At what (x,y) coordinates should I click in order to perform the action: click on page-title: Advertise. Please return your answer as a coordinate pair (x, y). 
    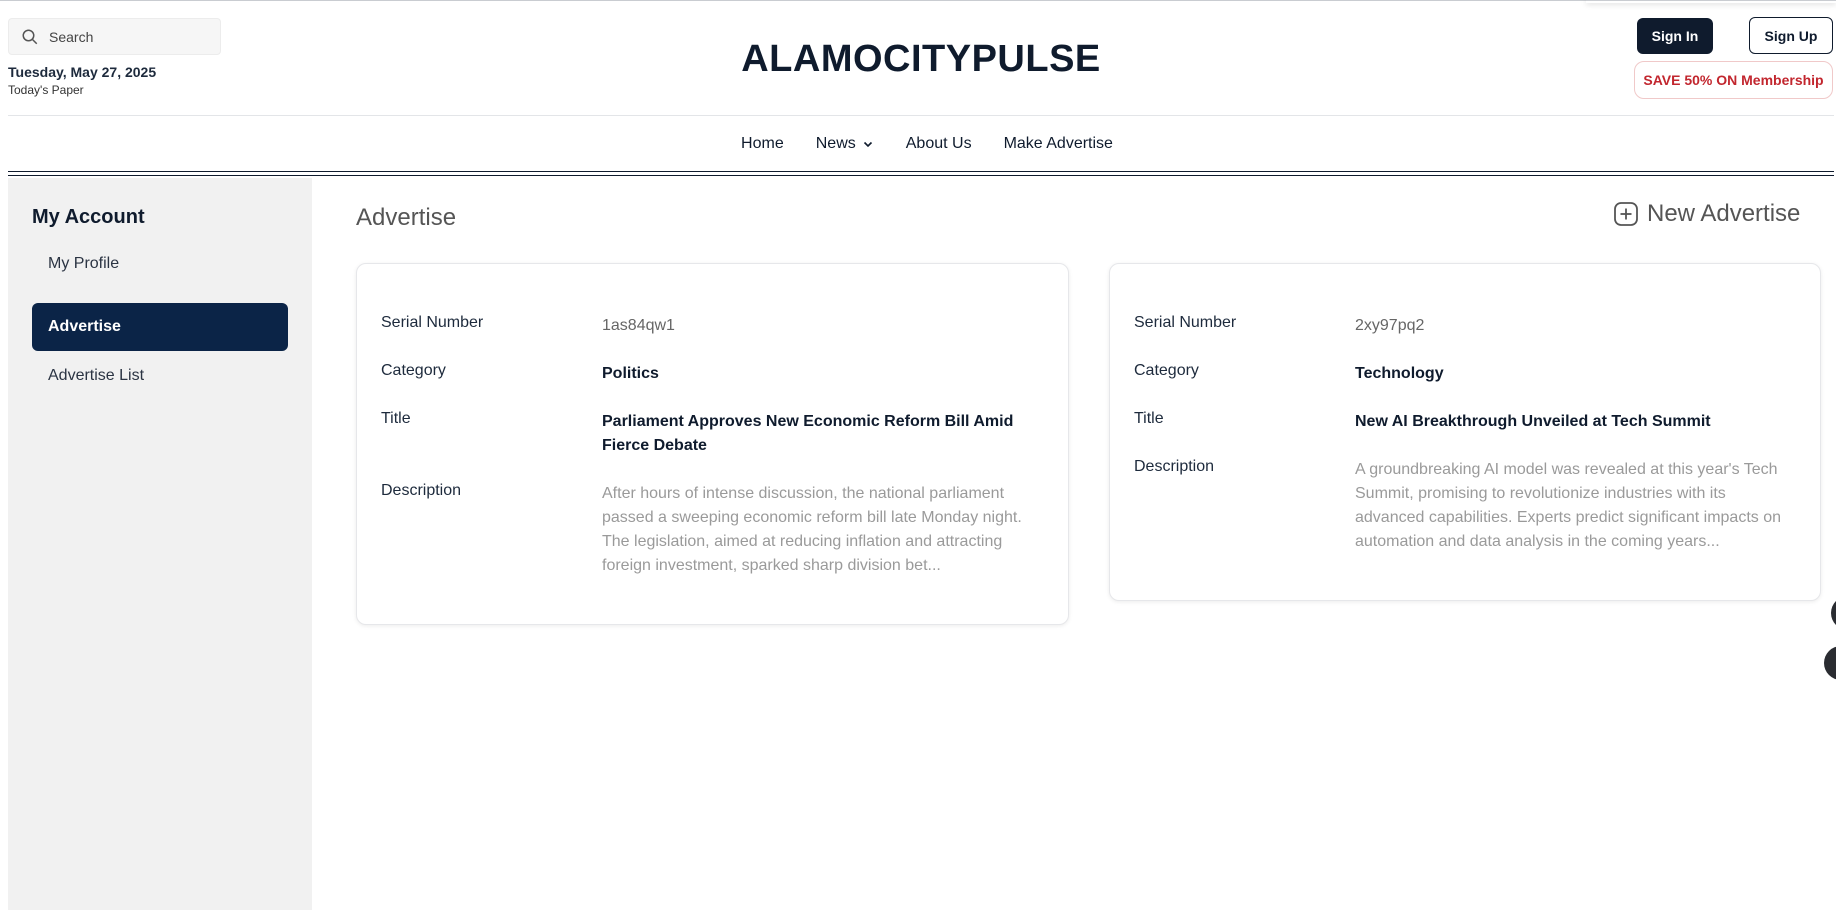
    Looking at the image, I should click on (406, 217).